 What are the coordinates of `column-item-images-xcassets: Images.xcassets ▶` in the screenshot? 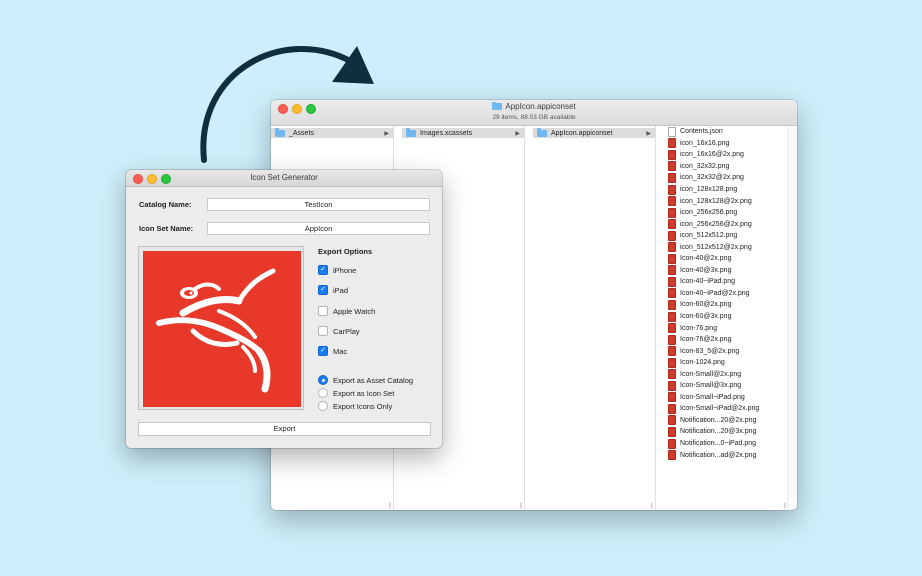 It's located at (463, 133).